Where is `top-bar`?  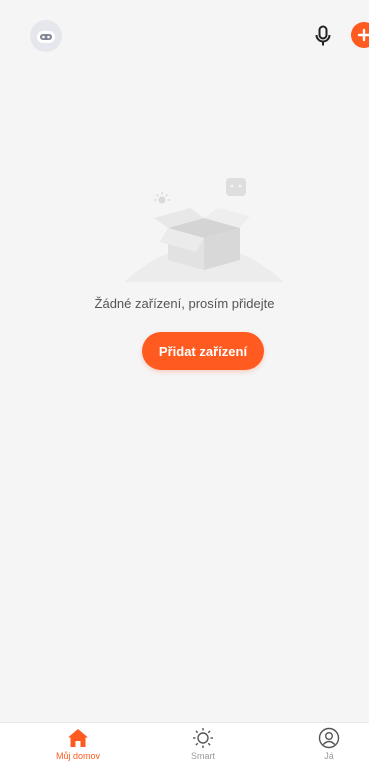
top-bar is located at coordinates (184, 35).